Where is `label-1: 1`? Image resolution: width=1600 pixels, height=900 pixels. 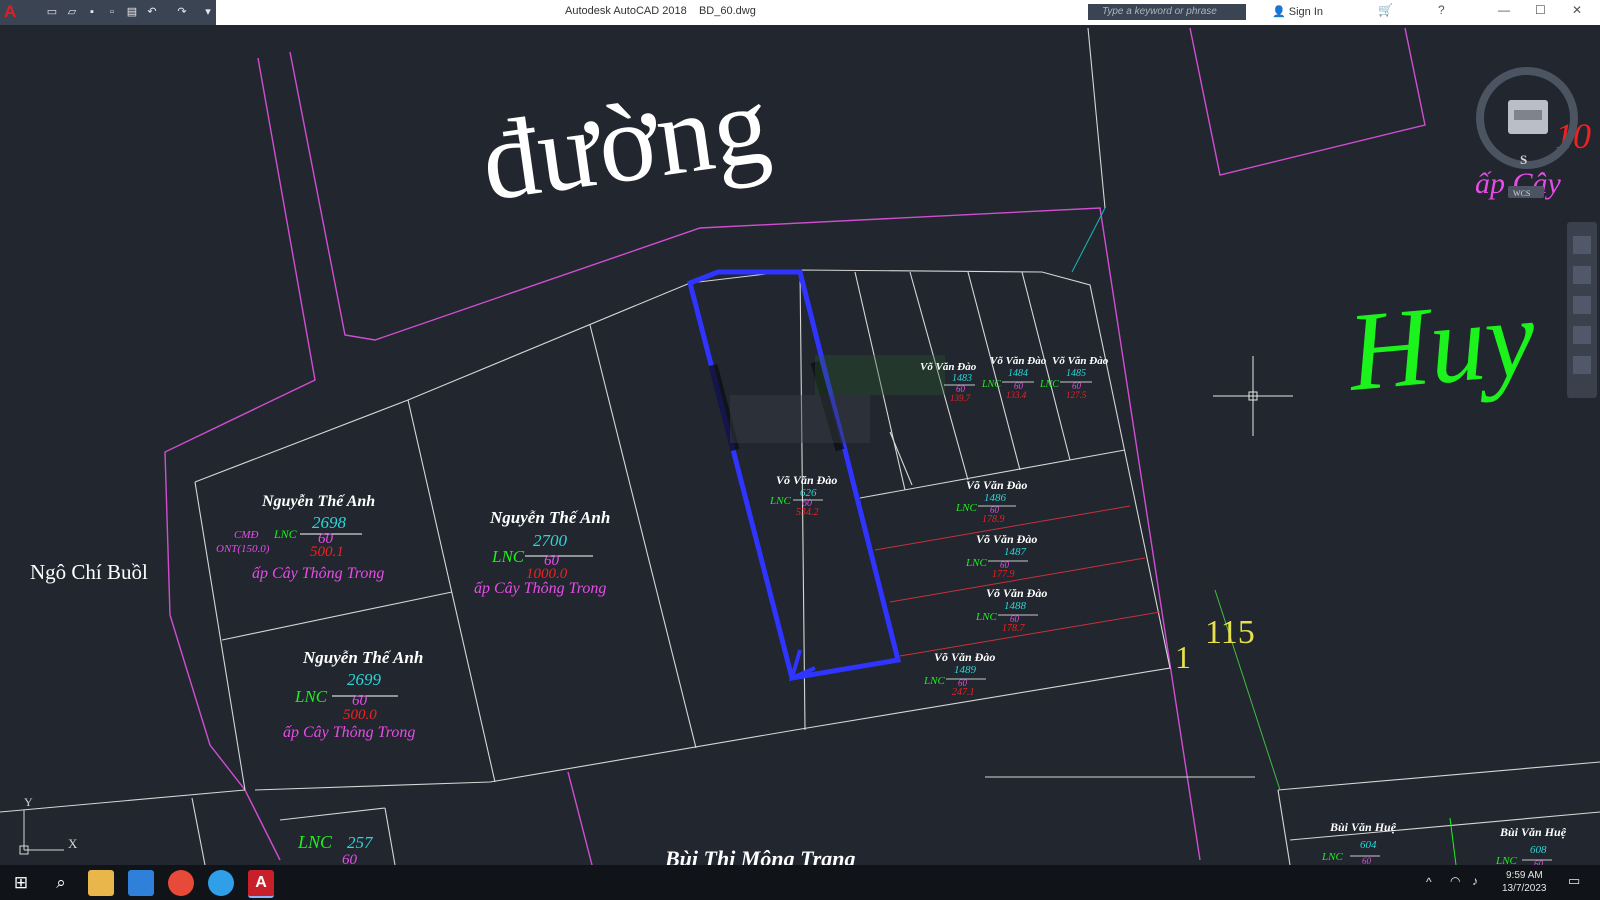 label-1: 1 is located at coordinates (1183, 657).